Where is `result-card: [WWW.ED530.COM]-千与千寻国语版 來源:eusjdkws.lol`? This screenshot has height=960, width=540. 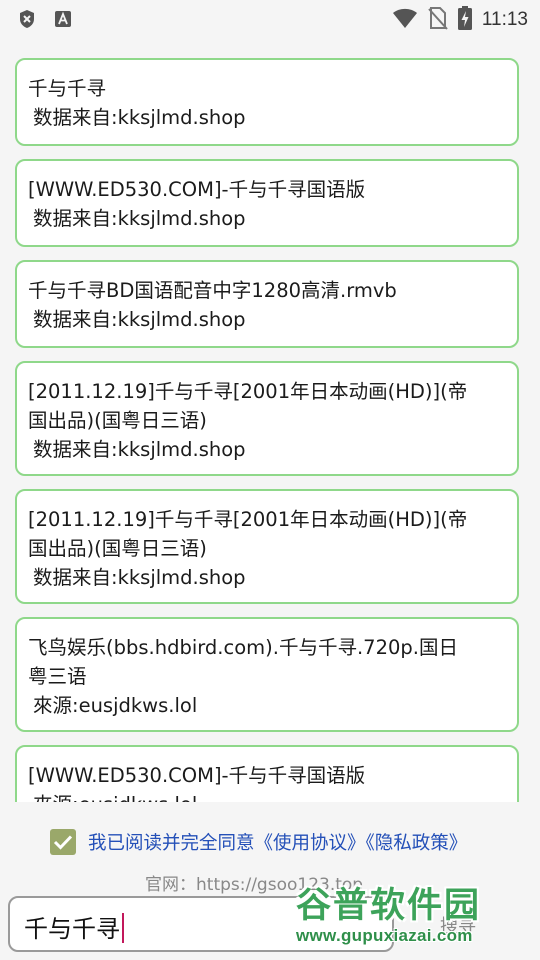
result-card: [WWW.ED530.COM]-千与千寻国语版 來源:eusjdkws.lol is located at coordinates (267, 773).